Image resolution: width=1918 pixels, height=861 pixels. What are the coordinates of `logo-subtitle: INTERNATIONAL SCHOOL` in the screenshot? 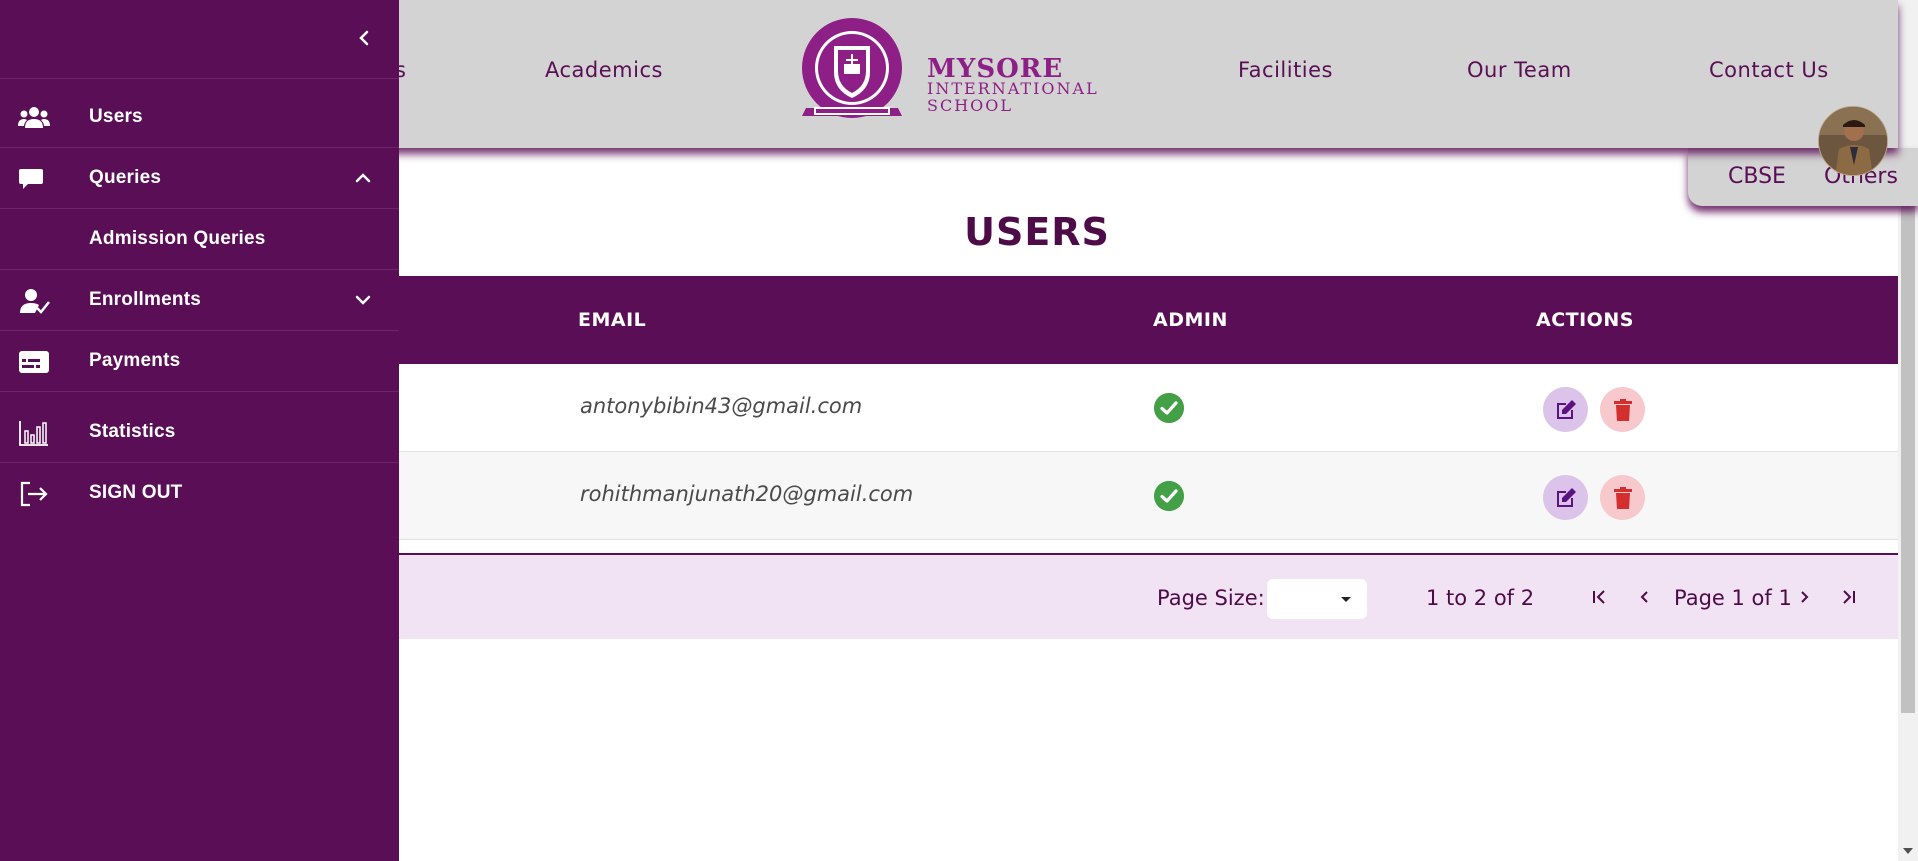 It's located at (1017, 97).